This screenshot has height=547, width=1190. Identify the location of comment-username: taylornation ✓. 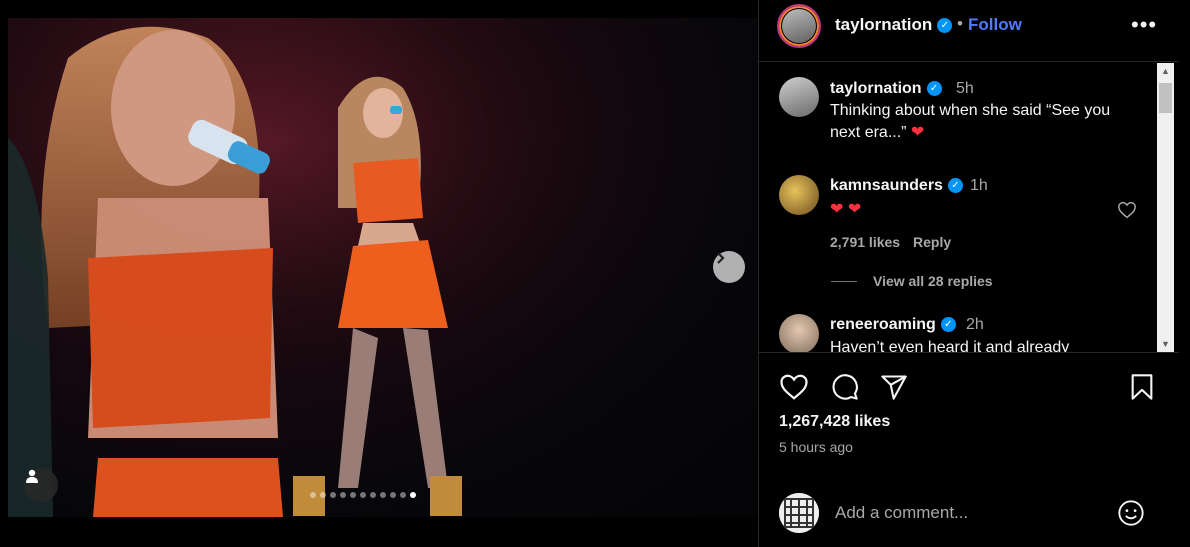
(886, 89).